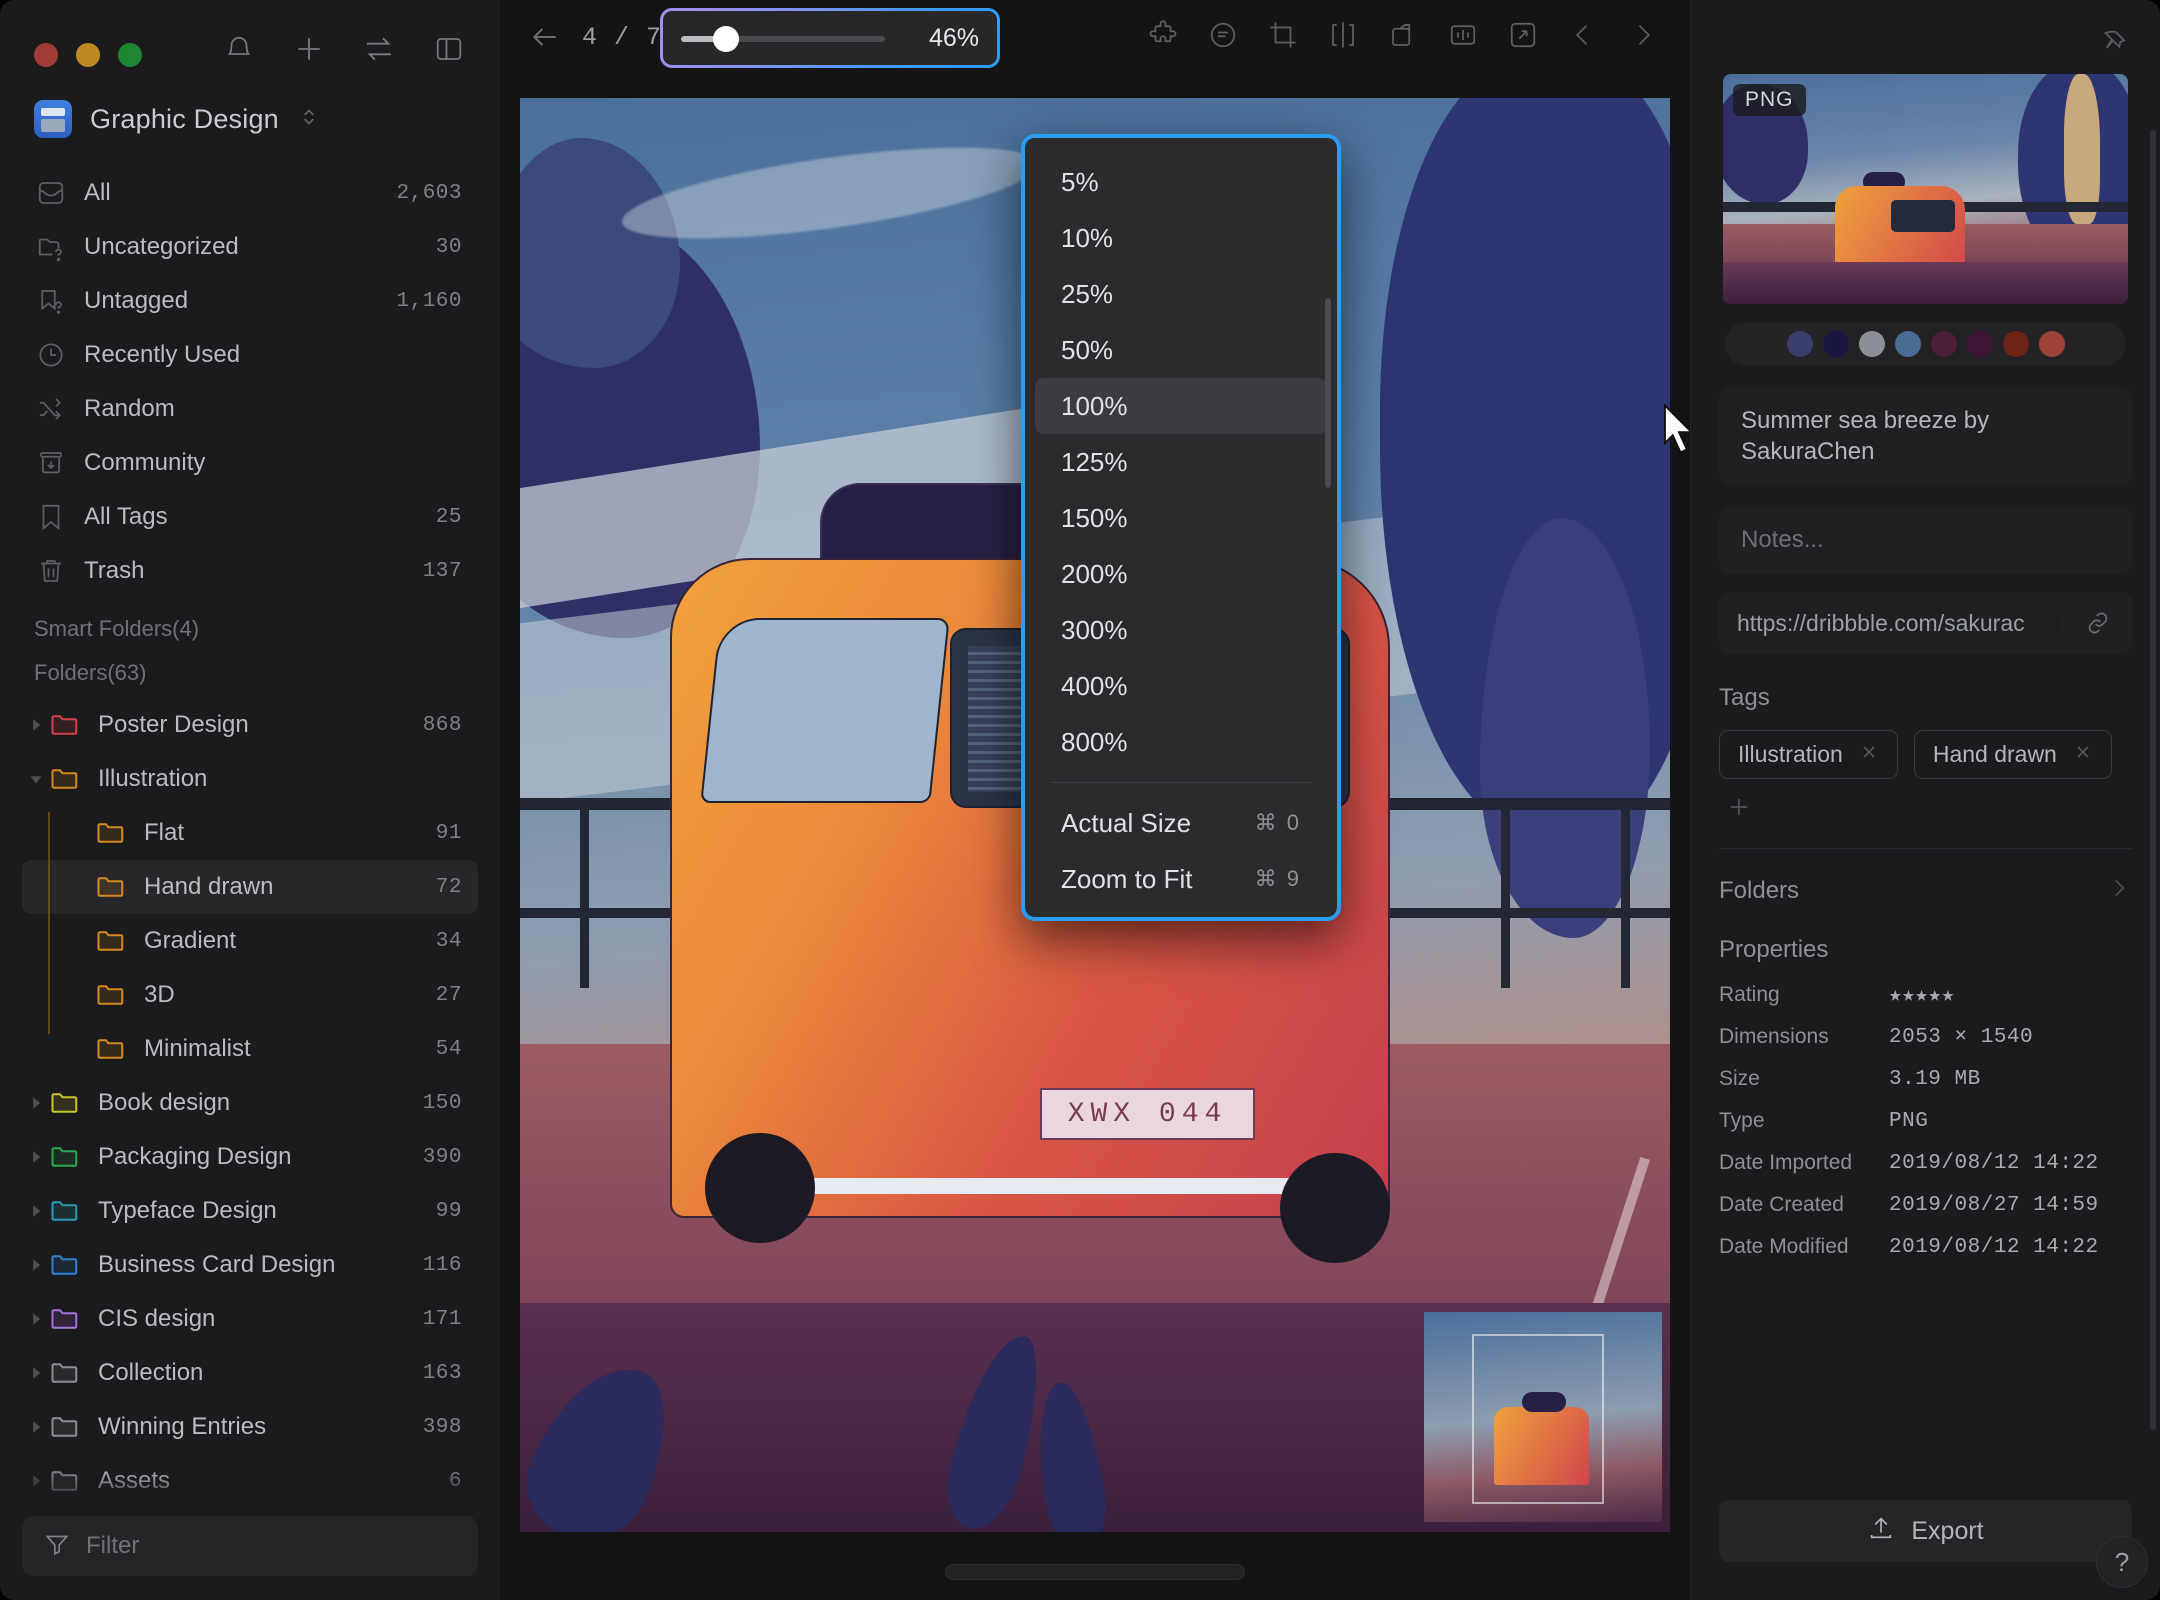  What do you see at coordinates (1922, 995) in the screenshot?
I see `rating-stars: ★★★★★` at bounding box center [1922, 995].